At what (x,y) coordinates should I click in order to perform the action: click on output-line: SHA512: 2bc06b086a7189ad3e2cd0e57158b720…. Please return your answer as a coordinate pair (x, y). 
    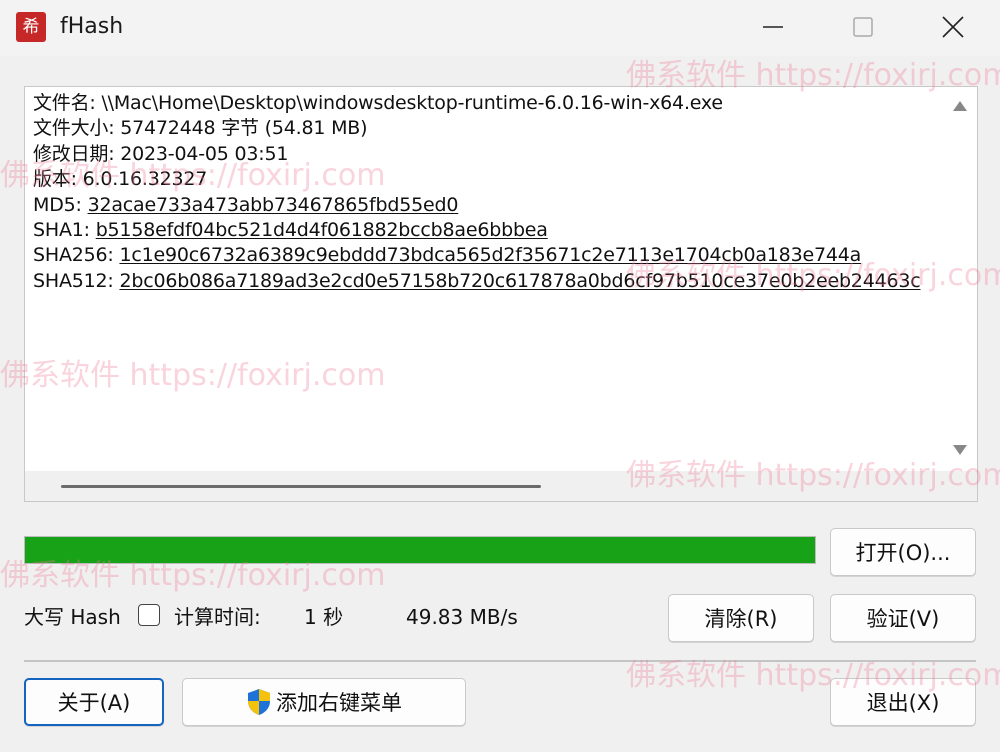
    Looking at the image, I should click on (486, 281).